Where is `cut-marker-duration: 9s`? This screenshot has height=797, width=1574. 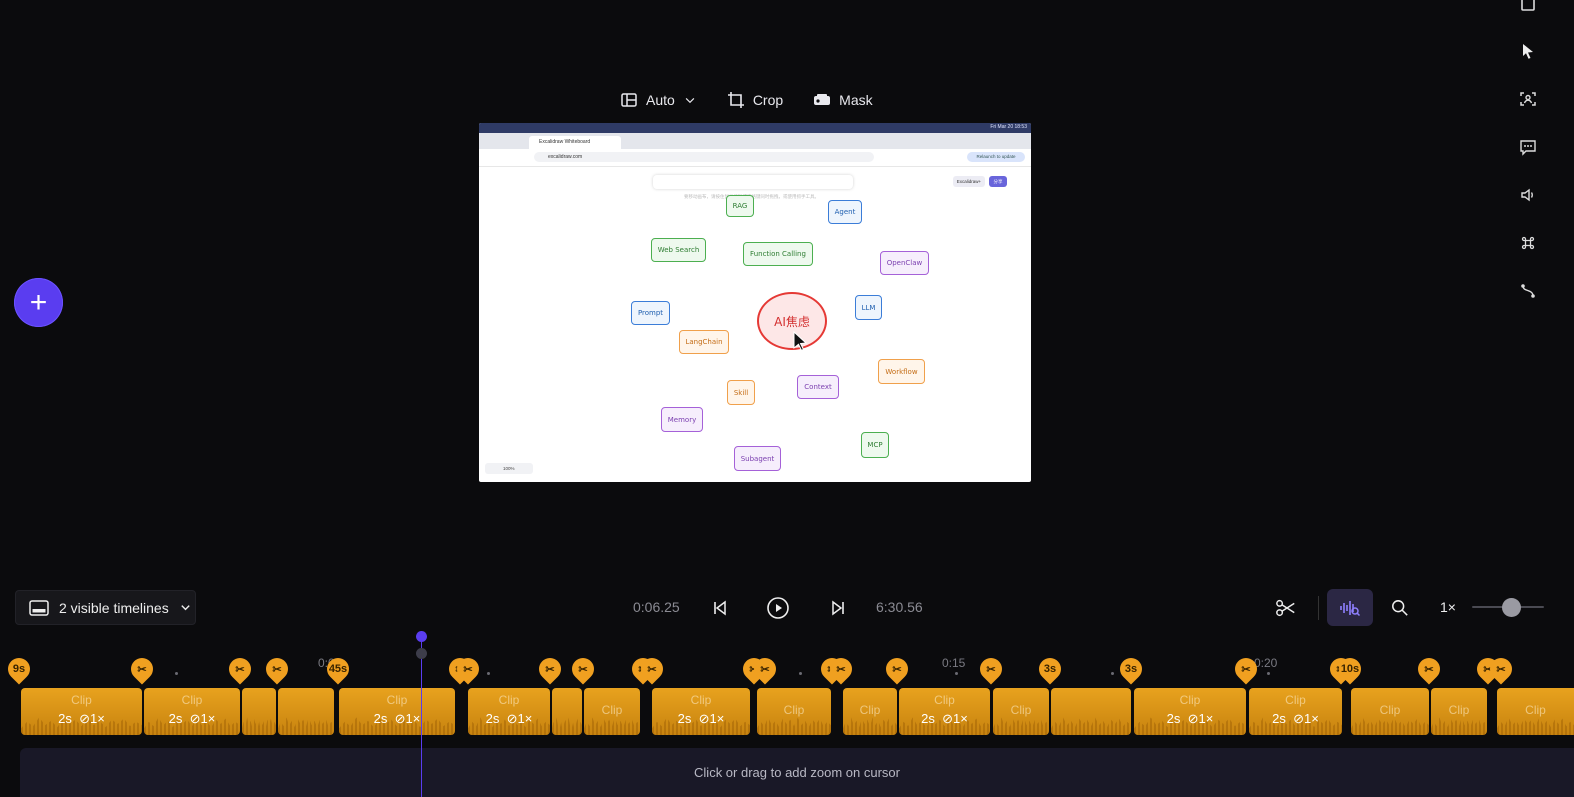
cut-marker-duration: 9s is located at coordinates (19, 669).